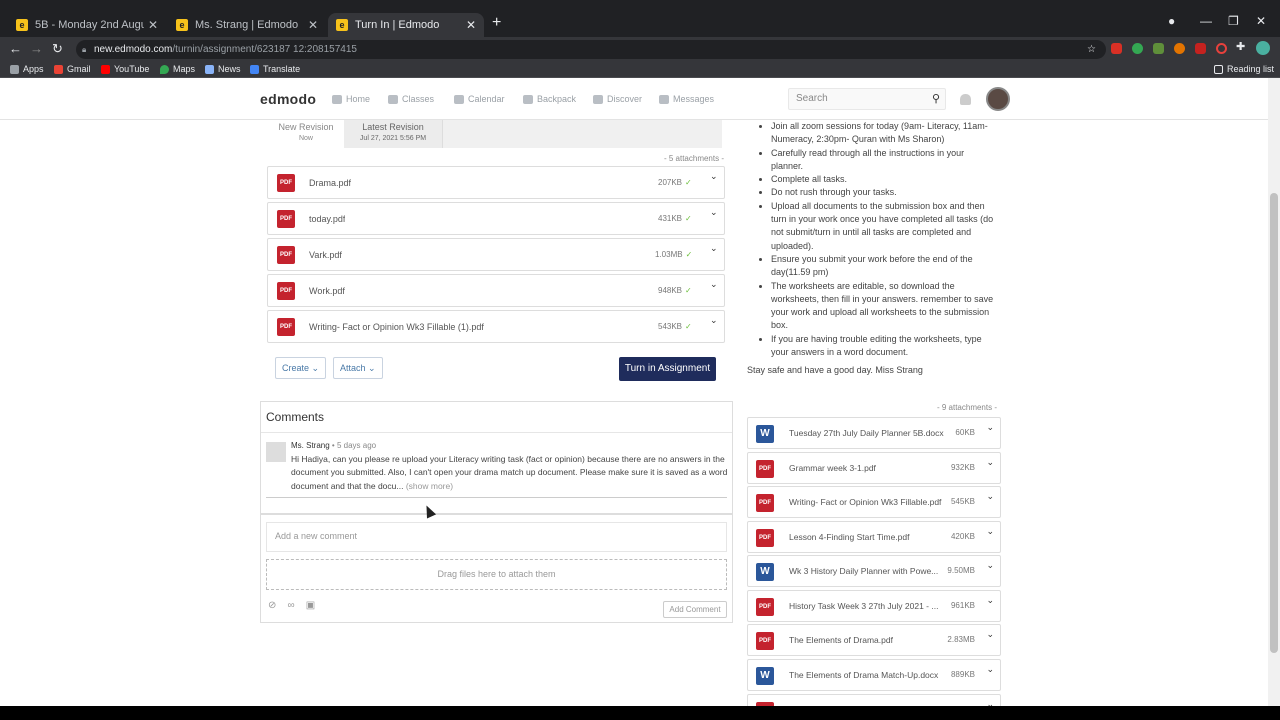 The width and height of the screenshot is (1280, 720). I want to click on nav-classes: Classes, so click(411, 99).